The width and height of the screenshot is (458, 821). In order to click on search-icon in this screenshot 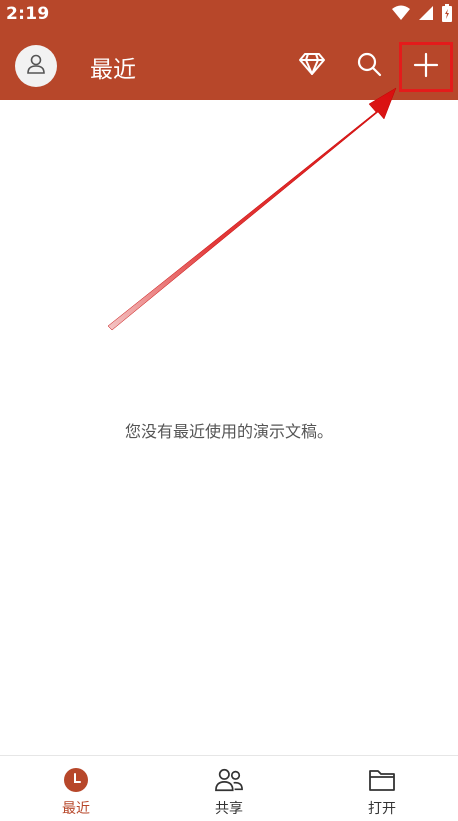, I will do `click(369, 66)`.